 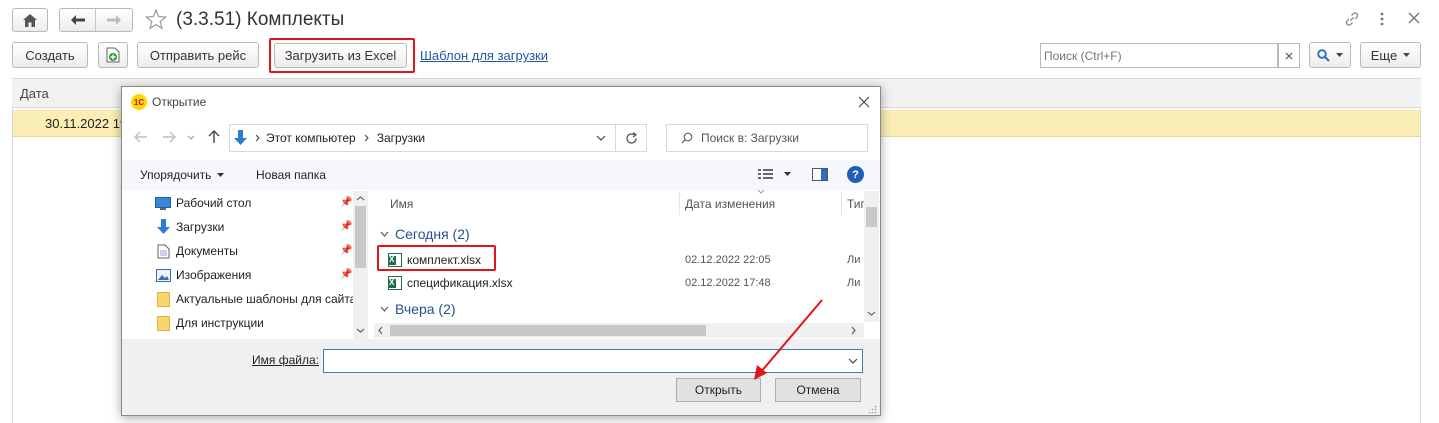 What do you see at coordinates (750, 138) in the screenshot?
I see `dialog-search-placeholder: Поиск в: Загрузки` at bounding box center [750, 138].